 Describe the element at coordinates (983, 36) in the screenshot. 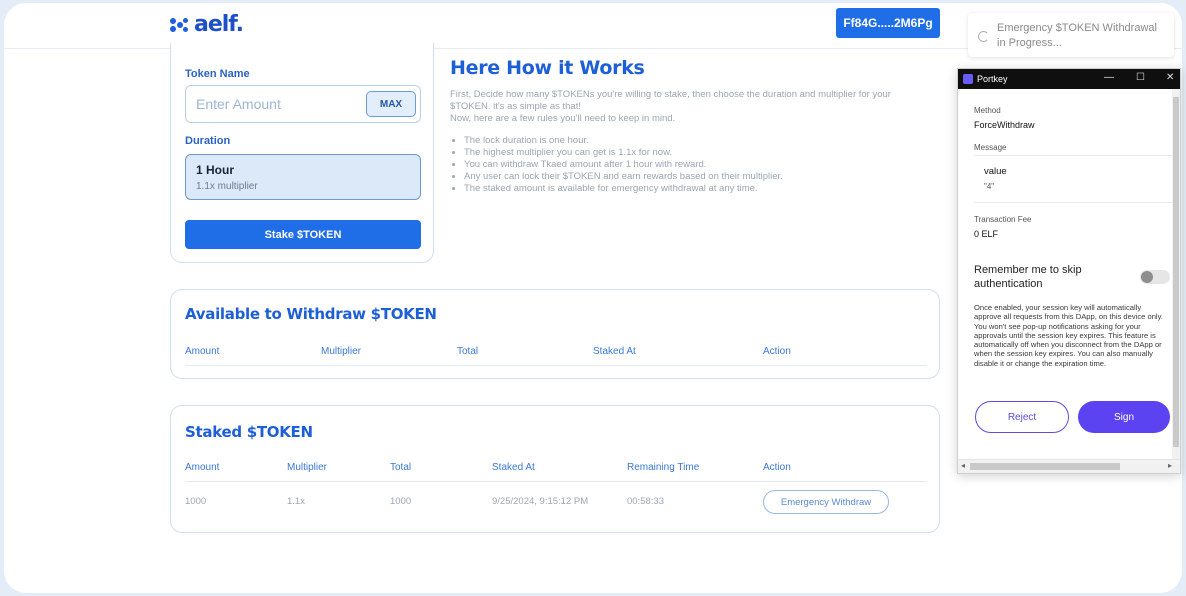

I see `loading-spinner-icon` at that location.